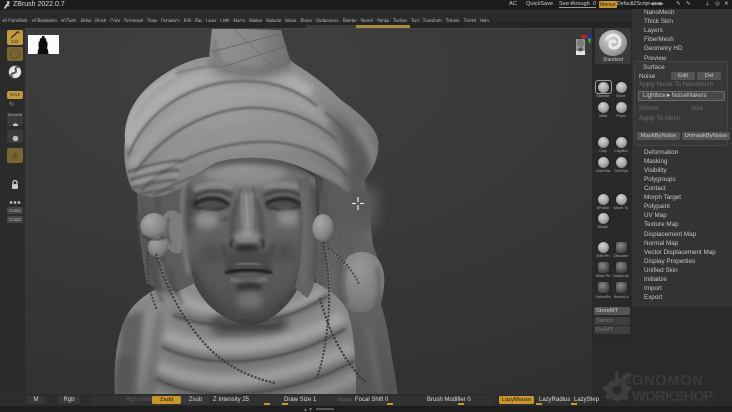 The width and height of the screenshot is (732, 412). Describe the element at coordinates (673, 397) in the screenshot. I see `svg-text: WORKSHOP` at that location.